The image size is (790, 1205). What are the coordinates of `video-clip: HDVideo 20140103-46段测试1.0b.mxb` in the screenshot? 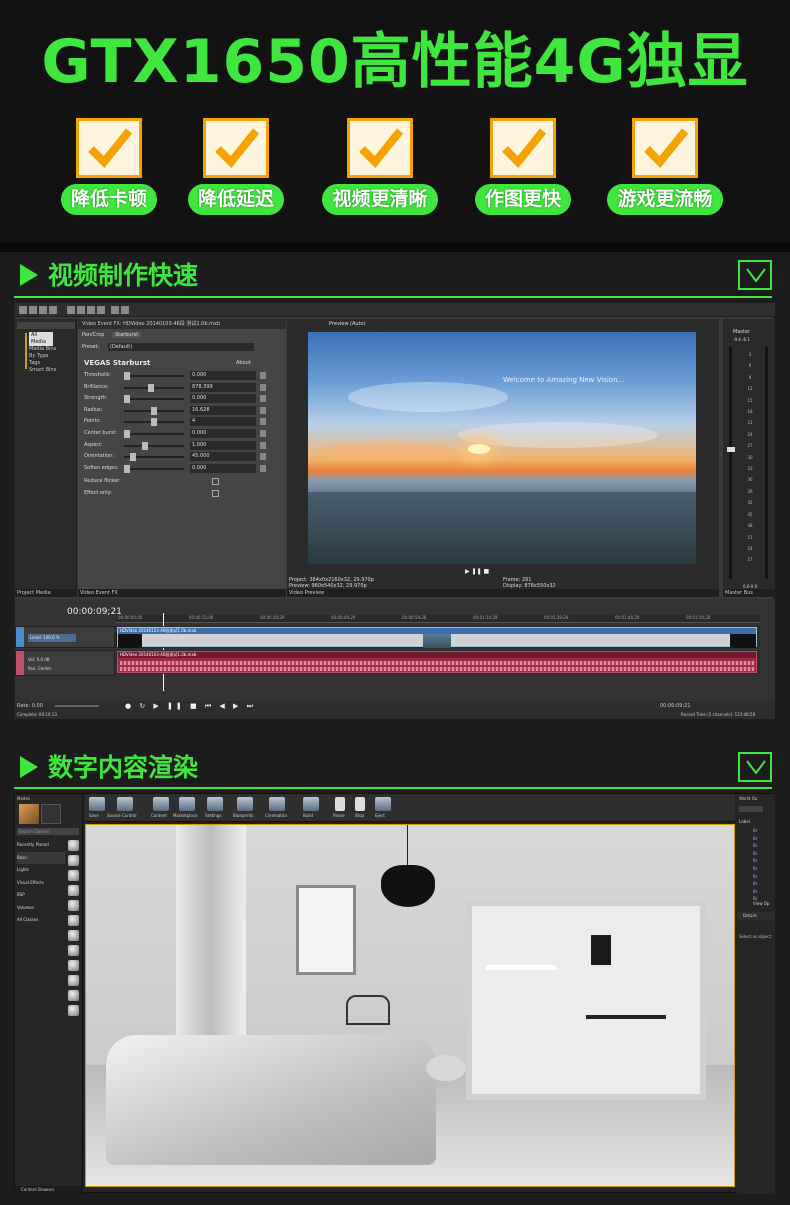 It's located at (437, 637).